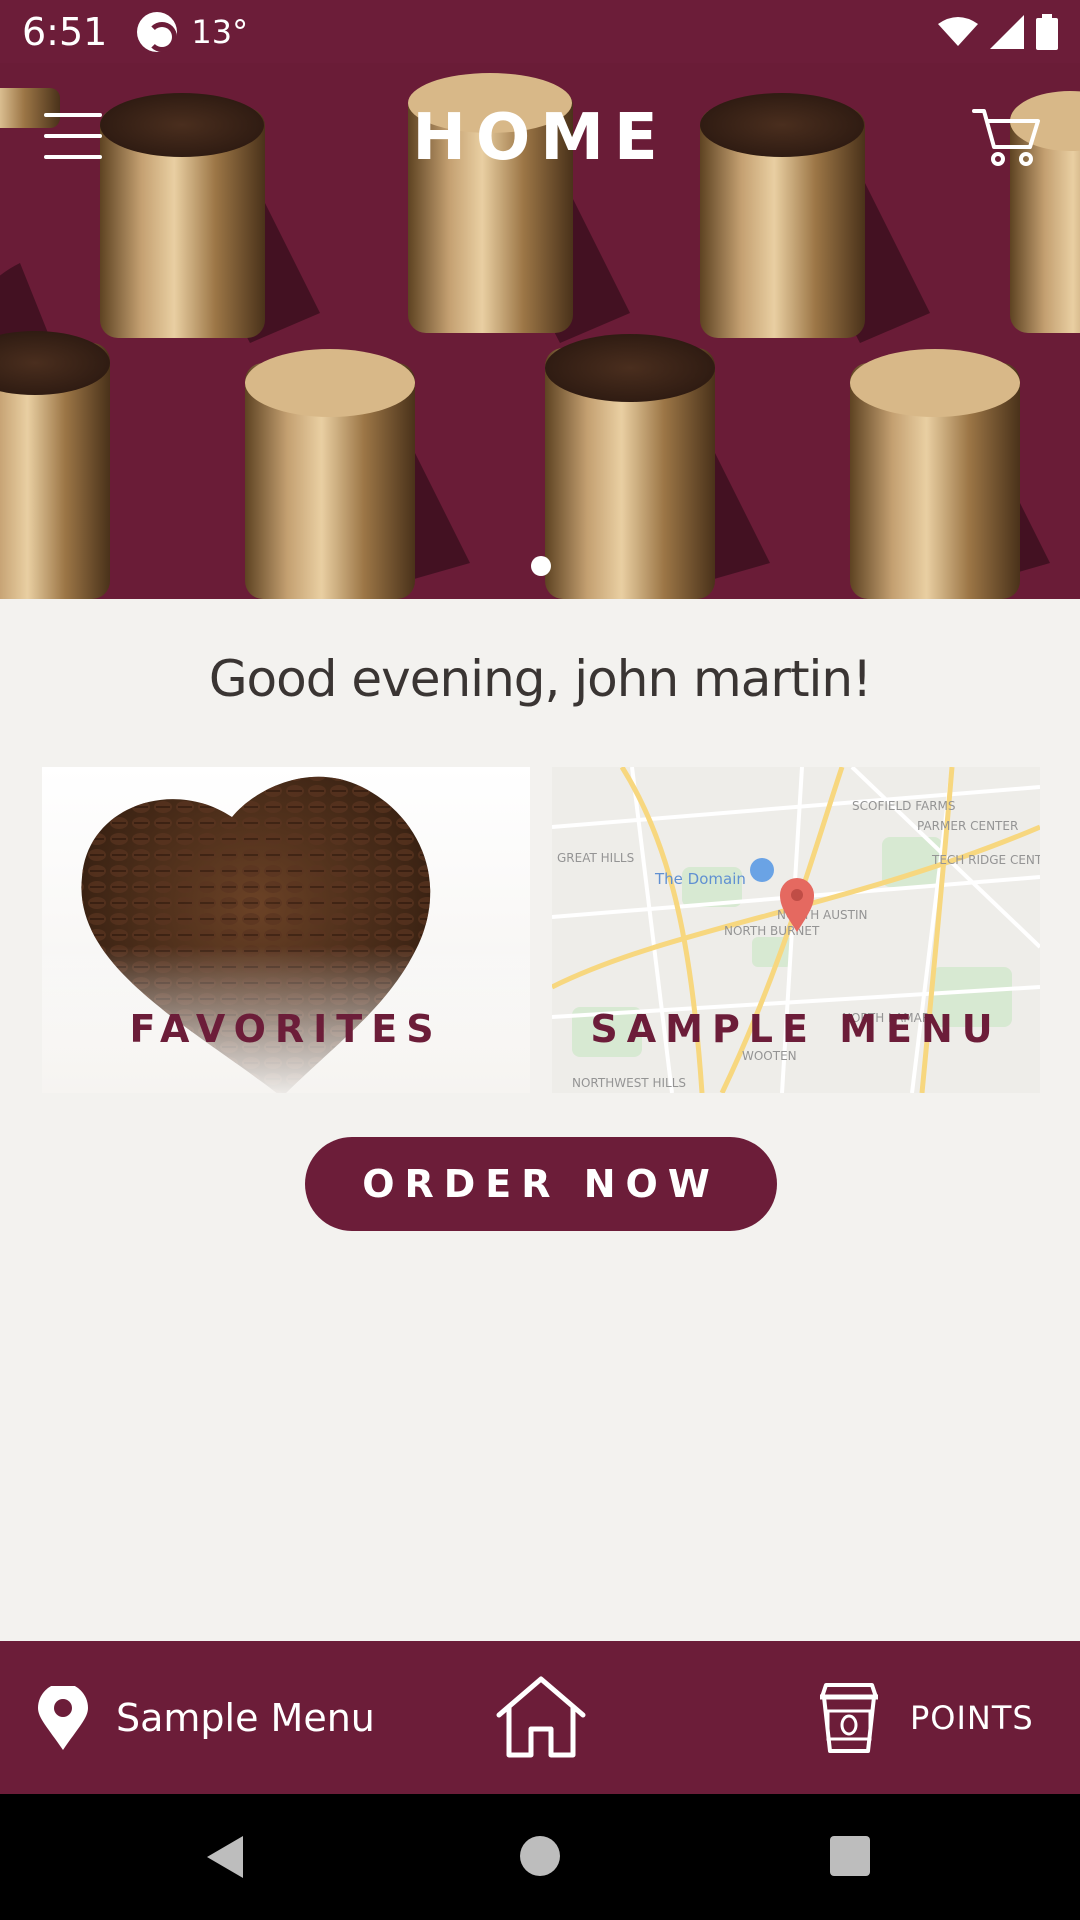 This screenshot has height=1920, width=1080. Describe the element at coordinates (225, 1857) in the screenshot. I see `back-icon` at that location.